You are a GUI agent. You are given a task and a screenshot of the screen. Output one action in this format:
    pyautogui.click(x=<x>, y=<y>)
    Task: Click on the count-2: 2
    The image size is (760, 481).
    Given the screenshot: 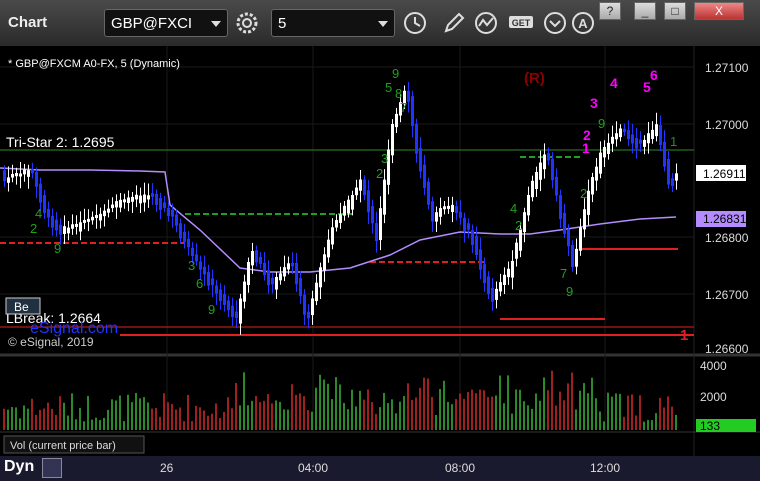 What is the action you would take?
    pyautogui.click(x=587, y=135)
    